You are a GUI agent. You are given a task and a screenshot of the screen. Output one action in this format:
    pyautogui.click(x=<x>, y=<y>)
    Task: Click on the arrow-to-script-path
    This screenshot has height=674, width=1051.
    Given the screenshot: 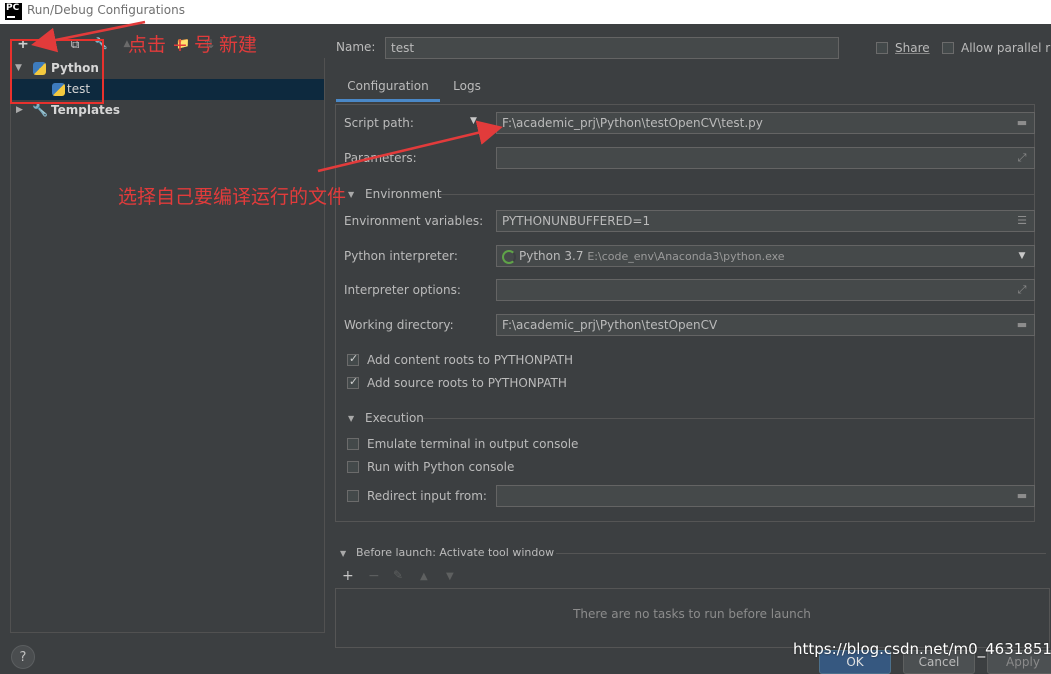 What is the action you would take?
    pyautogui.click(x=410, y=146)
    